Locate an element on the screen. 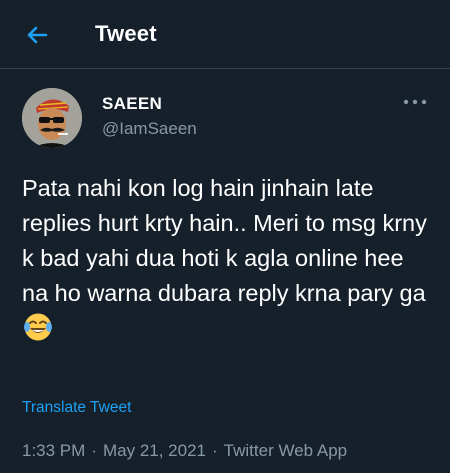 The width and height of the screenshot is (450, 473). arrow-left-icon is located at coordinates (37, 35).